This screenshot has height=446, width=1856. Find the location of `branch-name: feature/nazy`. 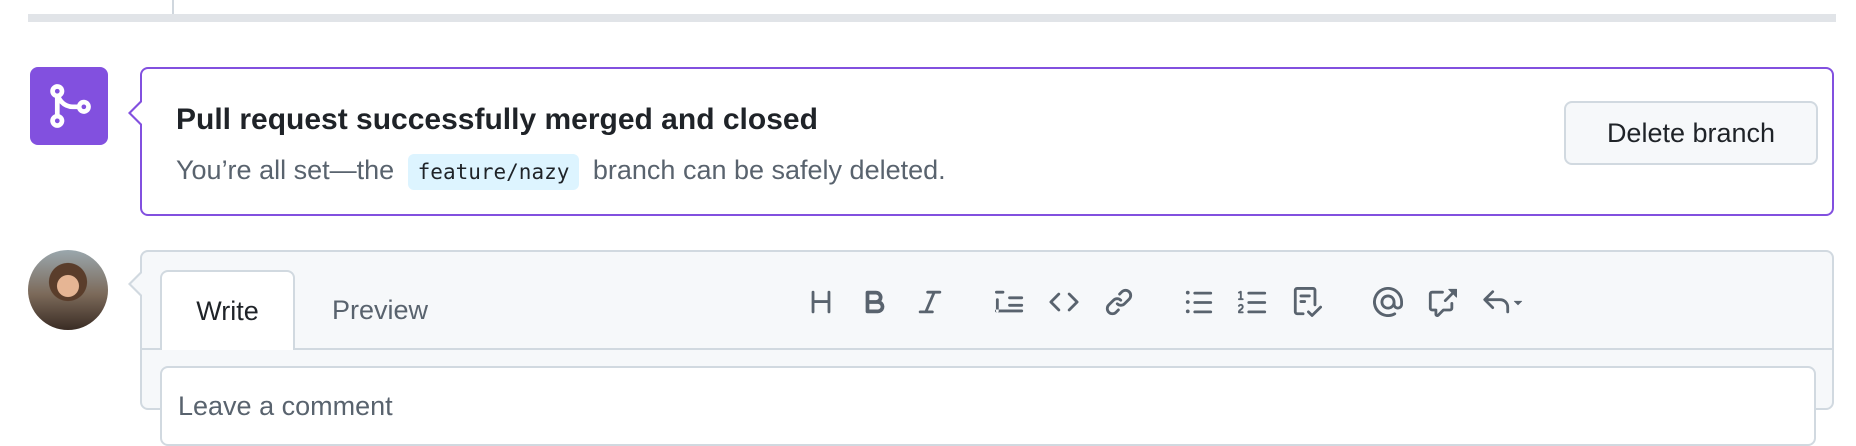

branch-name: feature/nazy is located at coordinates (493, 172).